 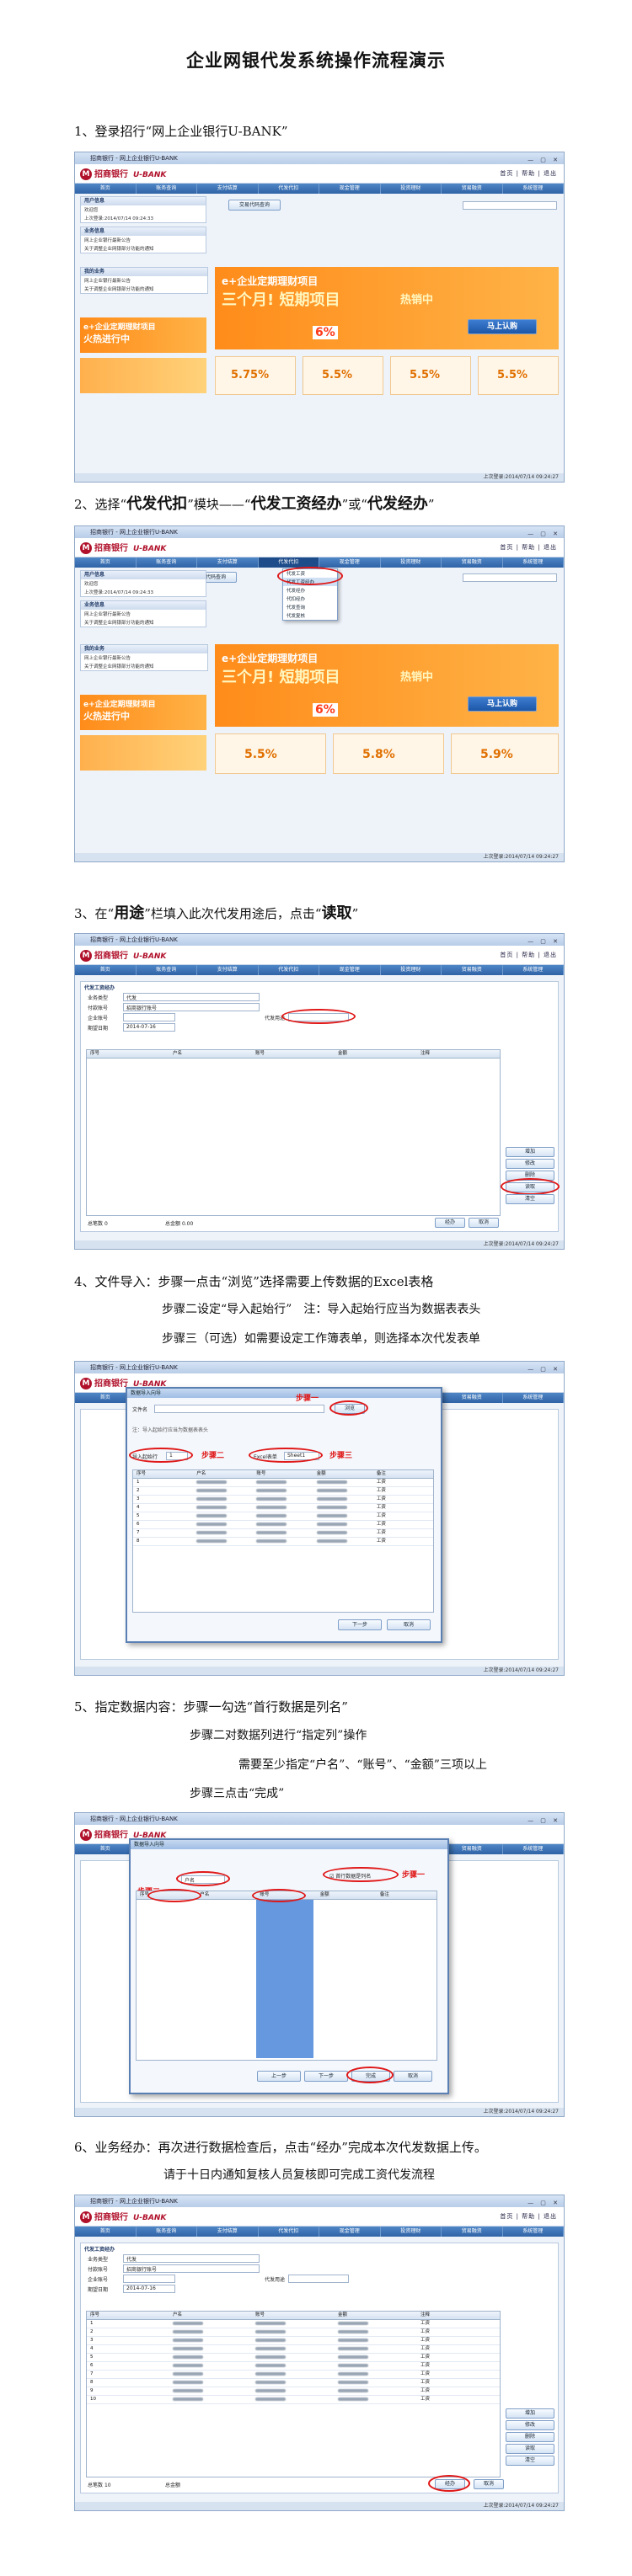 I want to click on add-button: 增加, so click(x=530, y=1152).